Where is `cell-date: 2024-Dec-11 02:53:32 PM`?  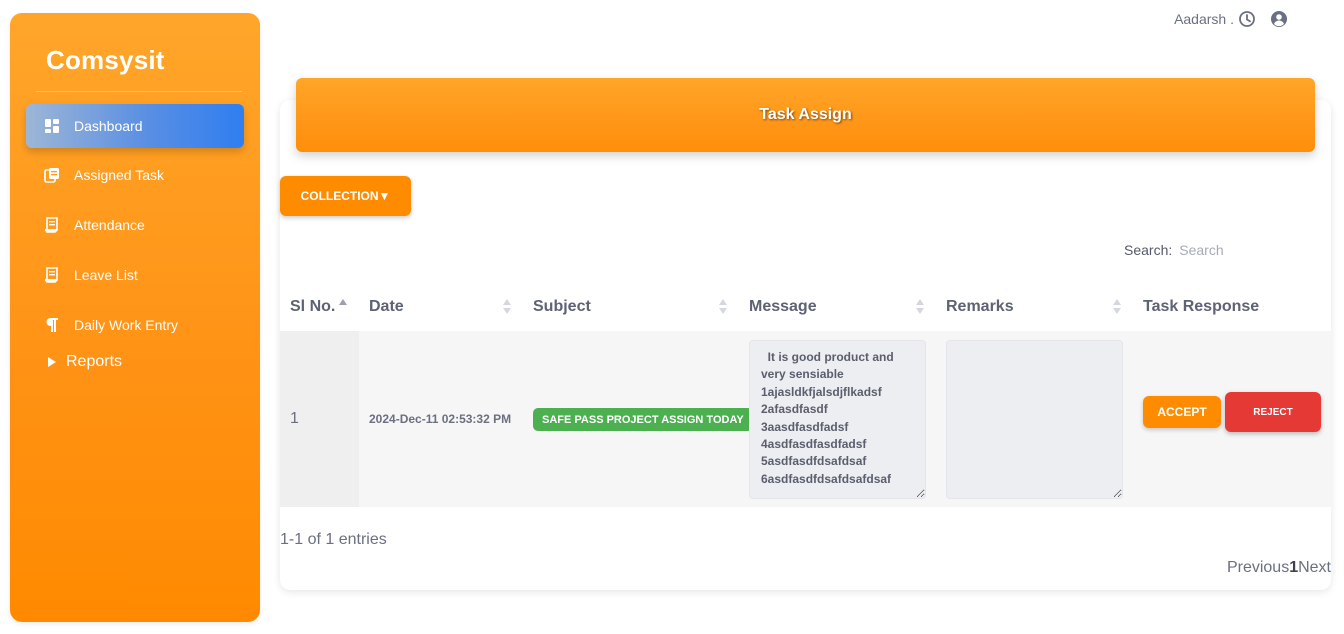 cell-date: 2024-Dec-11 02:53:32 PM is located at coordinates (440, 419).